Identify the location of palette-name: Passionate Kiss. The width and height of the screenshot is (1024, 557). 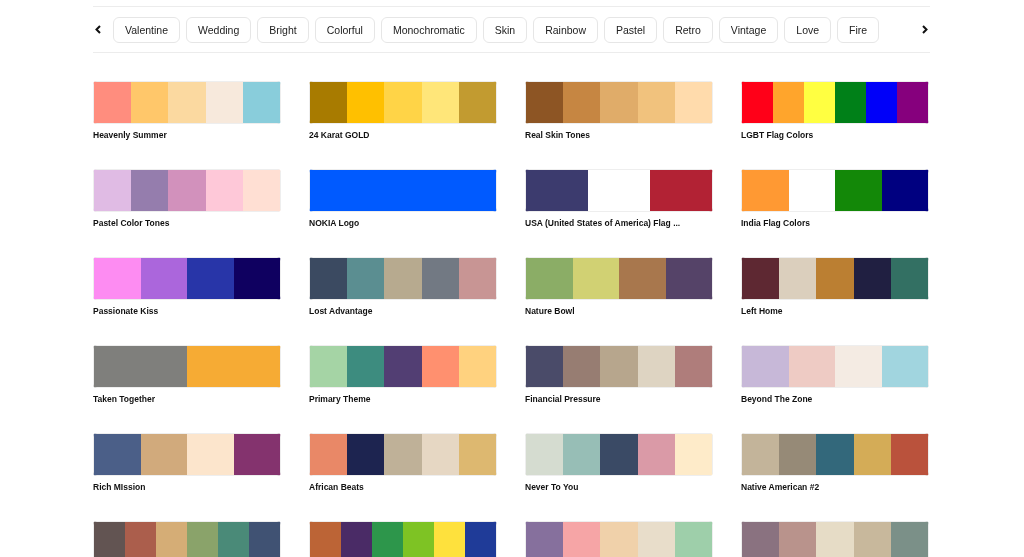
(126, 312).